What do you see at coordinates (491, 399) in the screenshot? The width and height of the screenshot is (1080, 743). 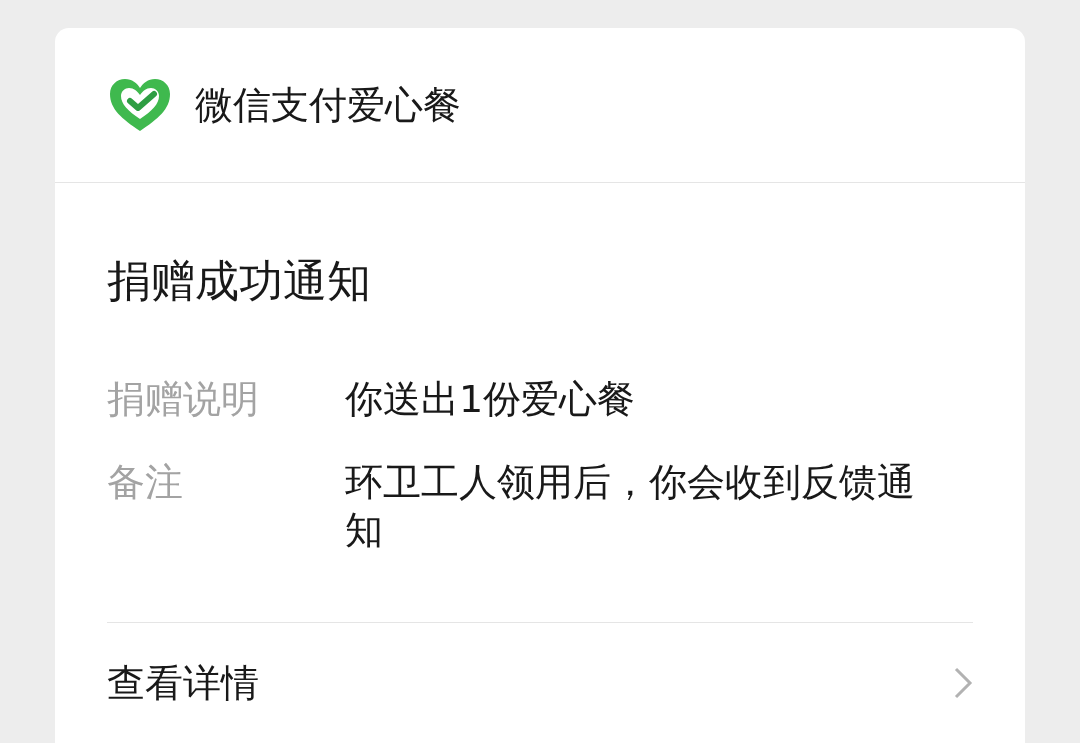 I see `field-value: 你送出1份爱心餐` at bounding box center [491, 399].